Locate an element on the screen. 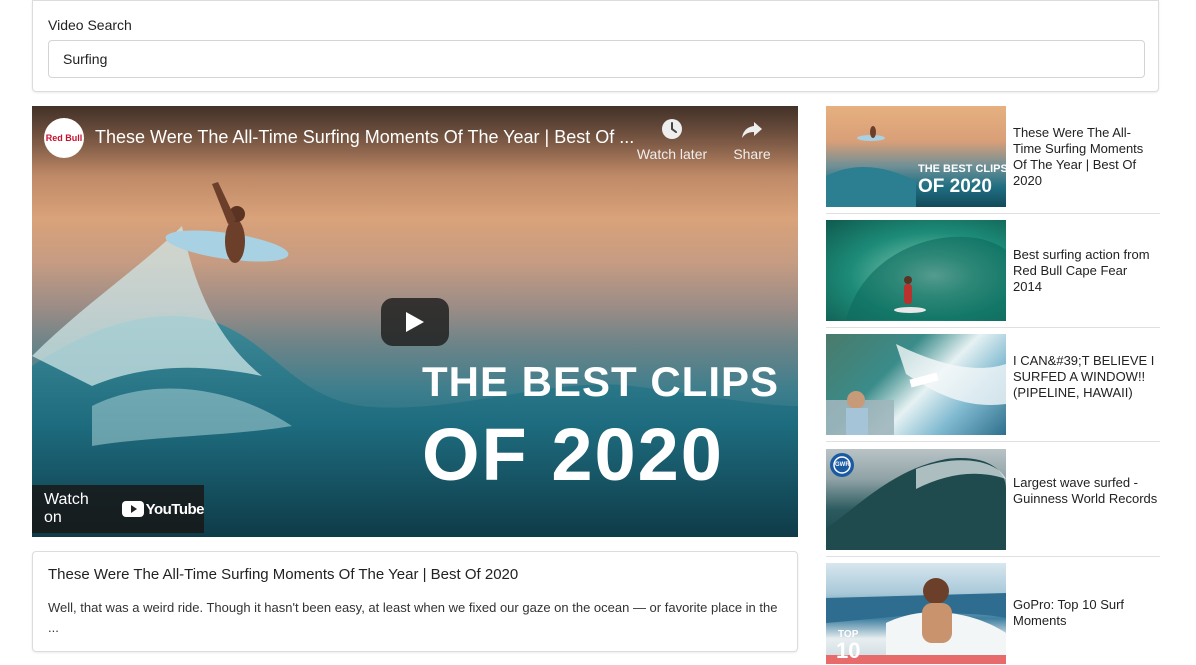 The height and width of the screenshot is (665, 1196). clock-icon is located at coordinates (672, 129).